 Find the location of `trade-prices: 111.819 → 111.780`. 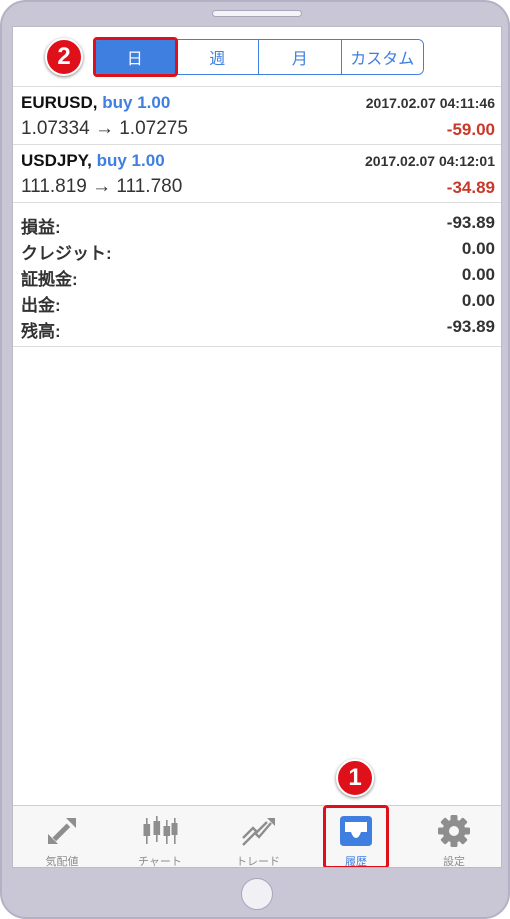

trade-prices: 111.819 → 111.780 is located at coordinates (102, 186).